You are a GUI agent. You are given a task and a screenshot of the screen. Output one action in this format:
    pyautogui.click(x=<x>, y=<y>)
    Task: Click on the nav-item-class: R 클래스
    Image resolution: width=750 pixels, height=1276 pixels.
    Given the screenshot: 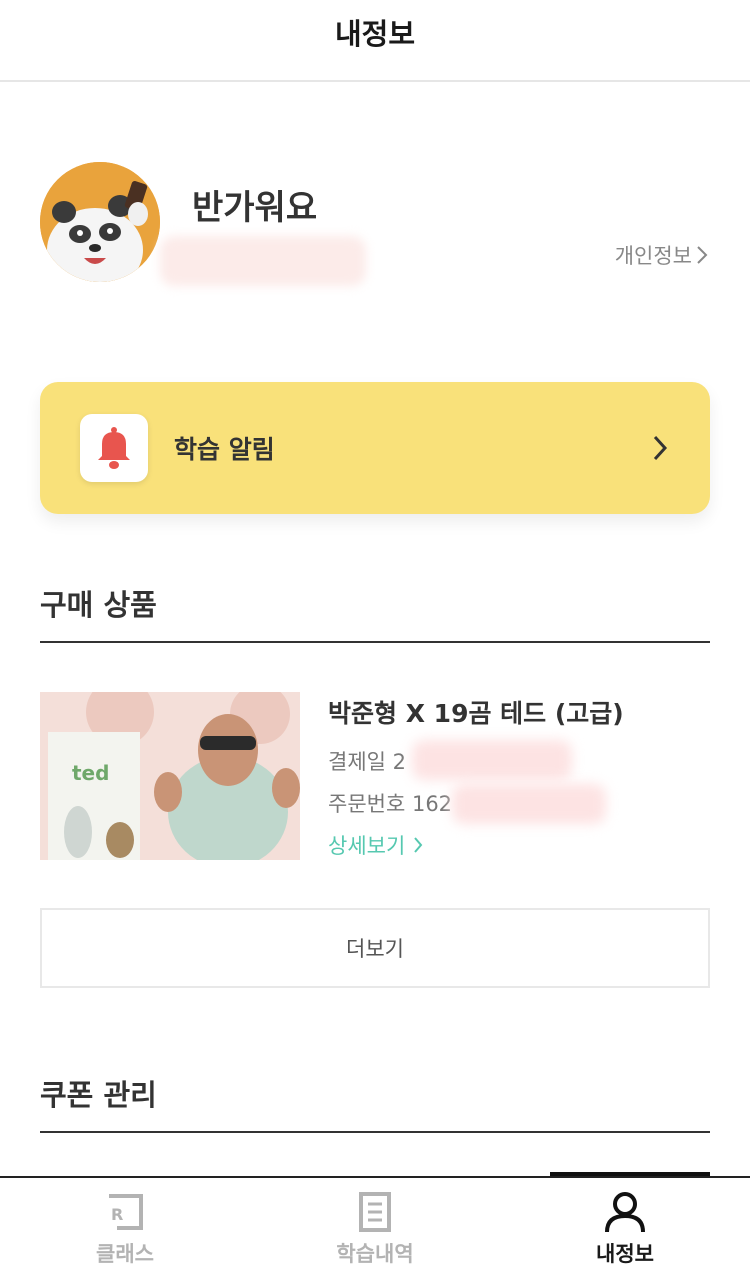 What is the action you would take?
    pyautogui.click(x=125, y=1233)
    